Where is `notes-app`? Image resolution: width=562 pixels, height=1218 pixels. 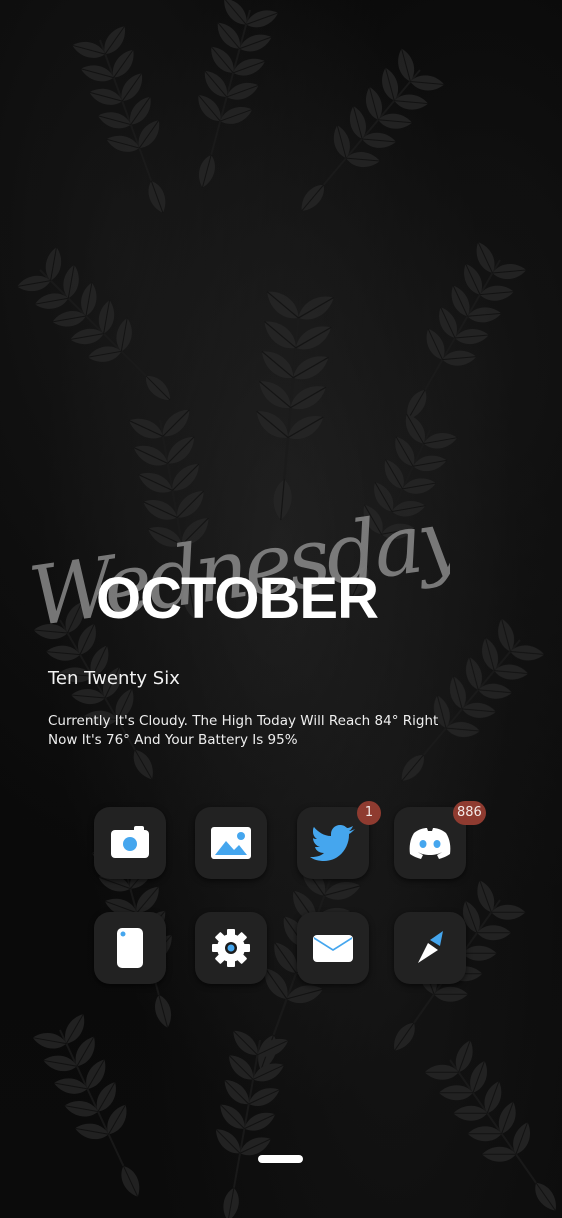 notes-app is located at coordinates (430, 948).